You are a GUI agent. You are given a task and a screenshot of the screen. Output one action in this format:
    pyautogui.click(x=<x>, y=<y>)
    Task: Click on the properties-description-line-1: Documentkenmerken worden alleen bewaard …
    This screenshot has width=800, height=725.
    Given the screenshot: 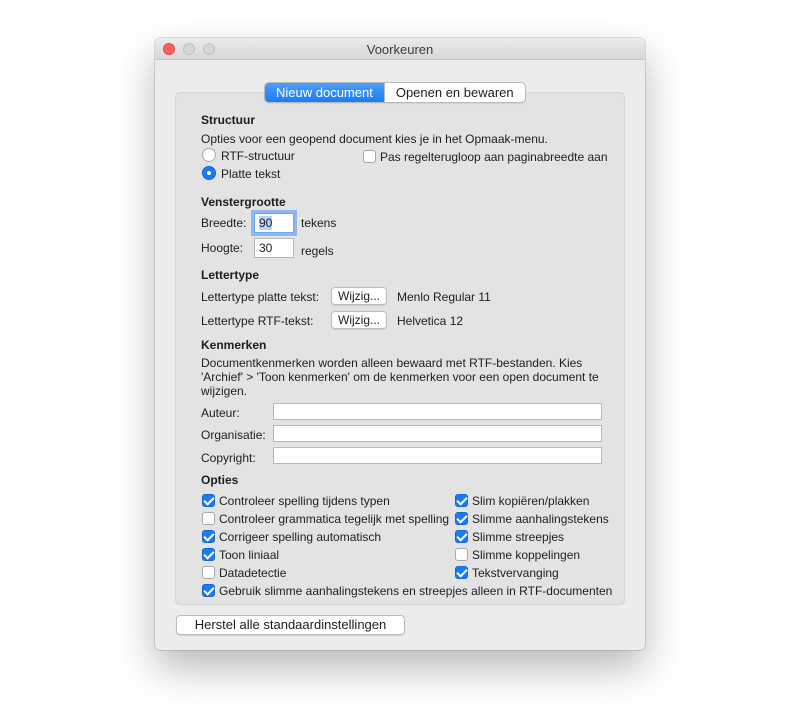 What is the action you would take?
    pyautogui.click(x=392, y=363)
    